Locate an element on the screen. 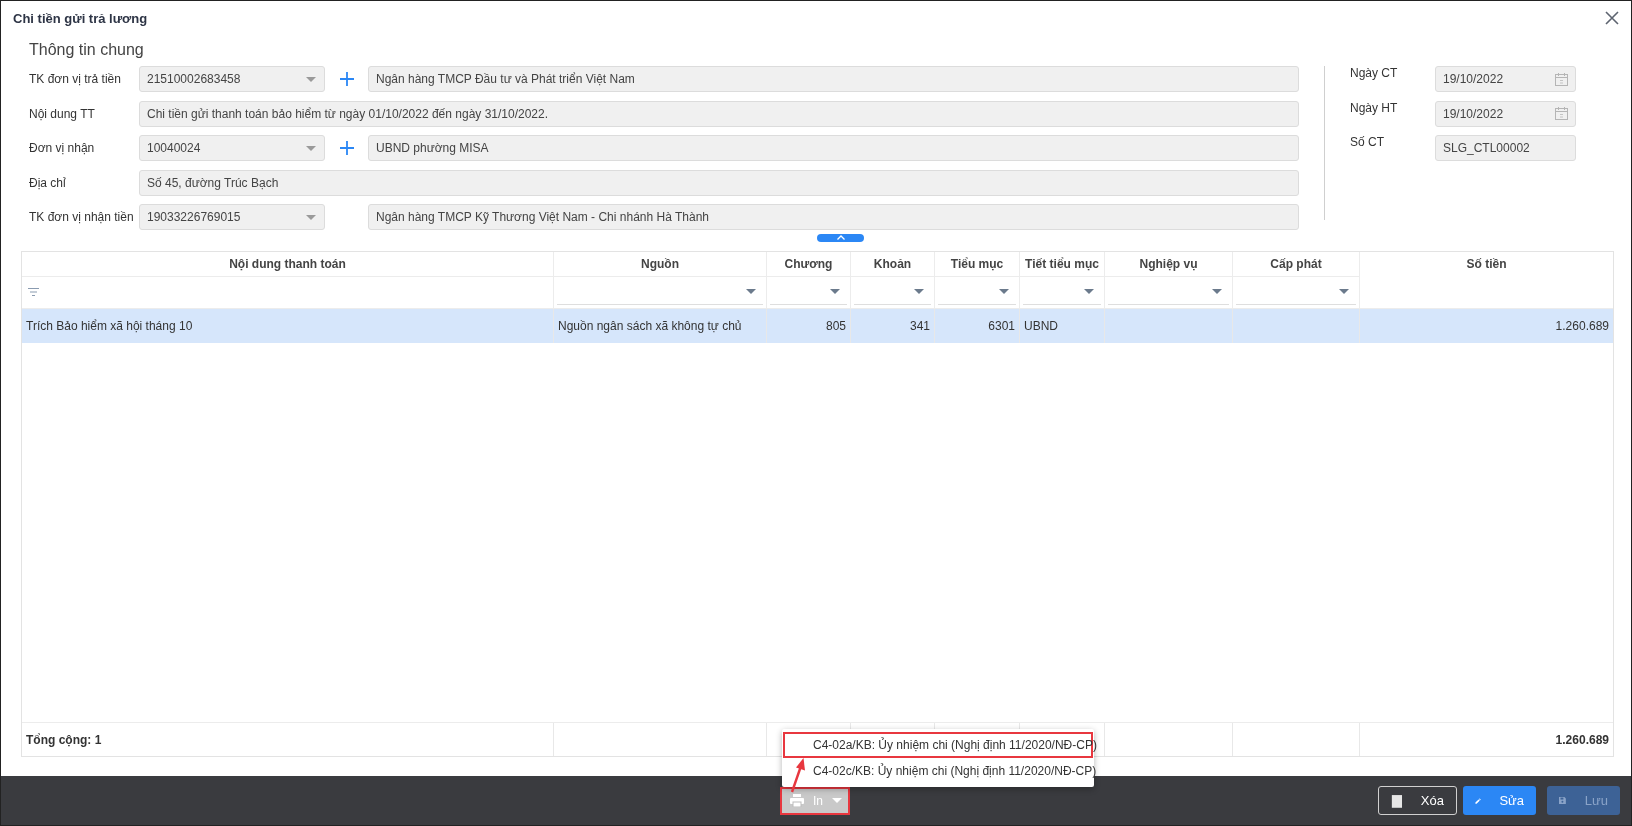 The width and height of the screenshot is (1632, 826). delete-button: Xóa is located at coordinates (1417, 800).